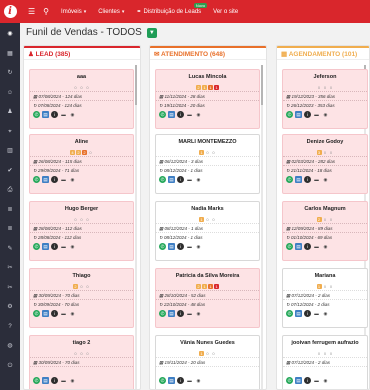 Image resolution: width=370 pixels, height=390 pixels. Describe the element at coordinates (325, 277) in the screenshot. I see `lead-name: Mariana` at that location.